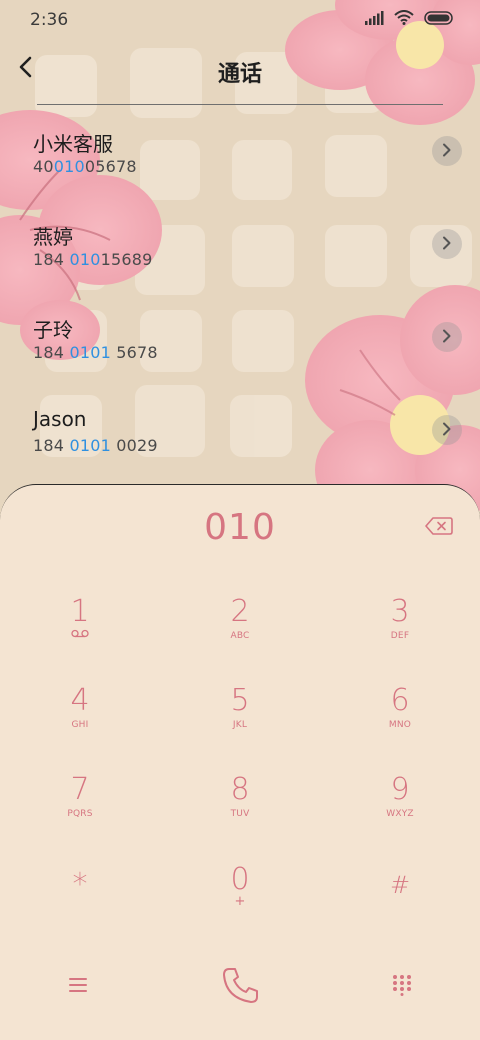  Describe the element at coordinates (240, 879) in the screenshot. I see `key-digit: 0` at that location.